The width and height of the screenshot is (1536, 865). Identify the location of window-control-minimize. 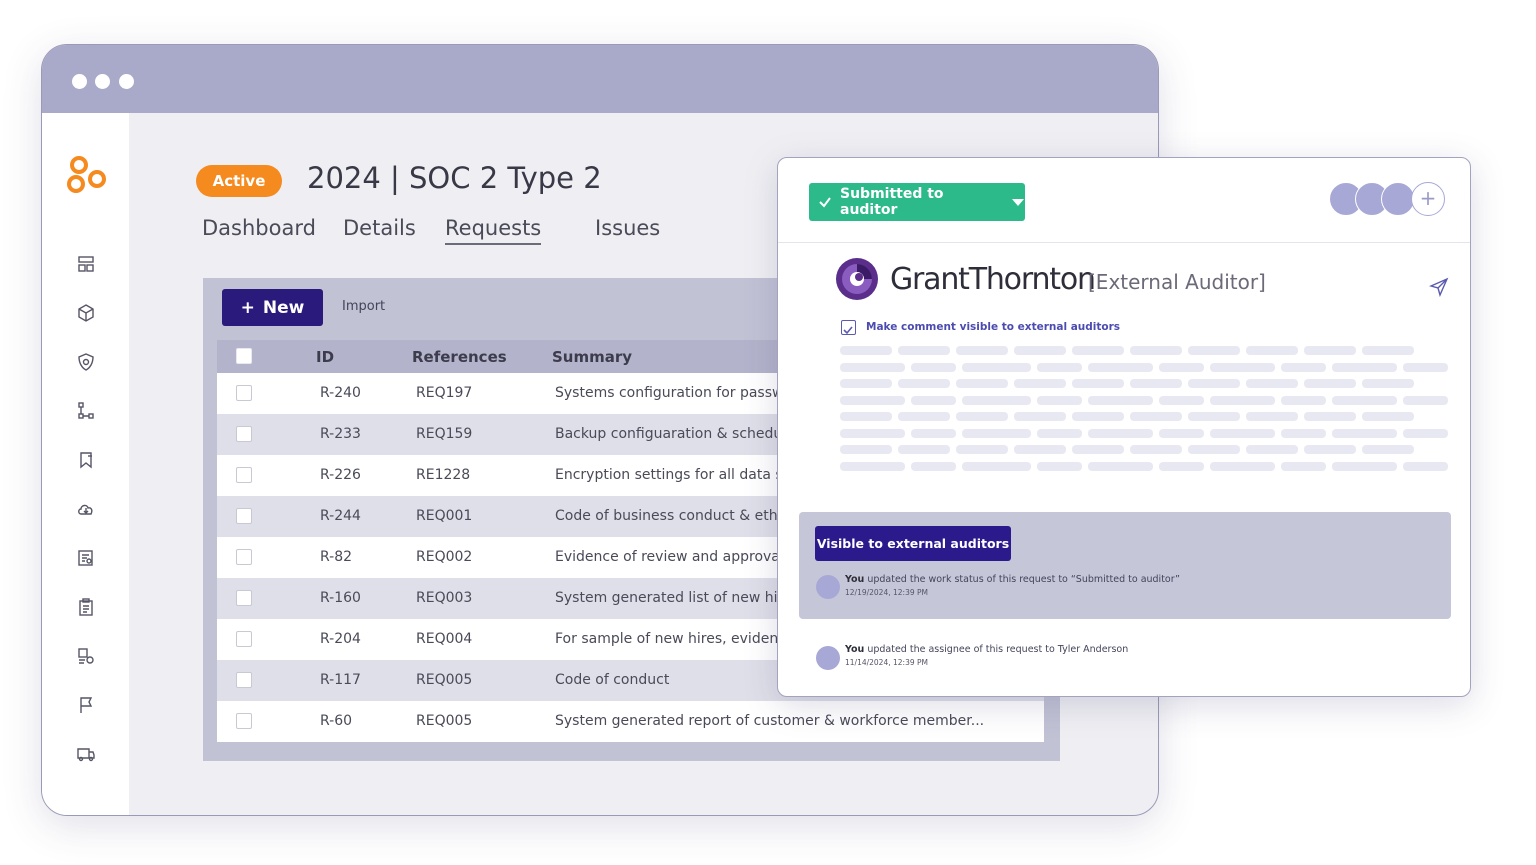
(102, 81).